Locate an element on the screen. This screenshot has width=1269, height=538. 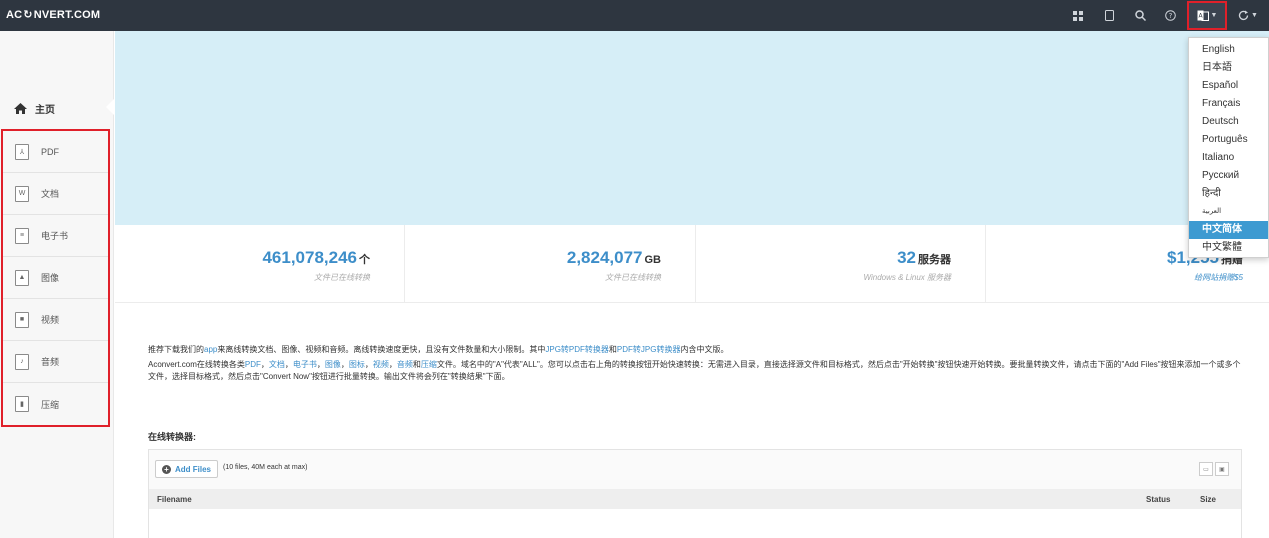
refresh-menu-button: ▼ is located at coordinates (1248, 15).